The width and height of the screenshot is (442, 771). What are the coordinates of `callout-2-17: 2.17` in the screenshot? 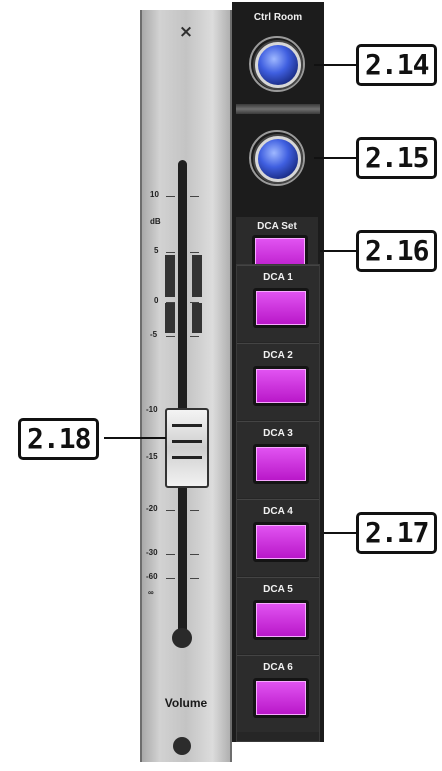 It's located at (397, 533).